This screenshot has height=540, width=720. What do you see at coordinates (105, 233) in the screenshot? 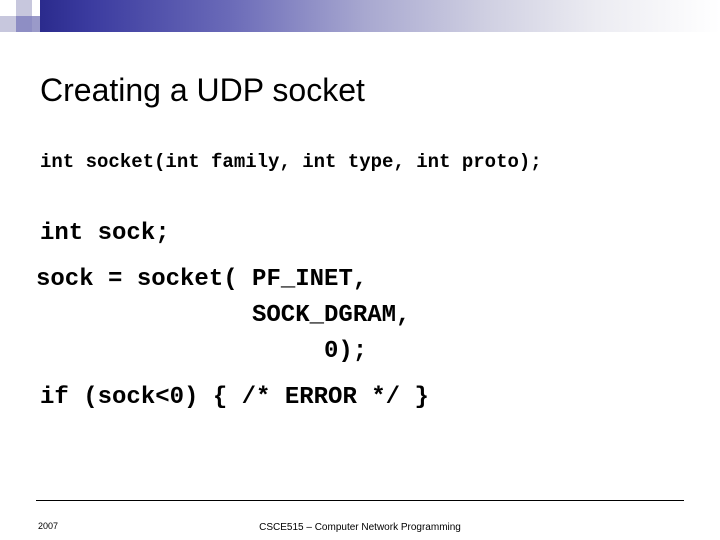
I see `code-line-declaration: int sock;` at bounding box center [105, 233].